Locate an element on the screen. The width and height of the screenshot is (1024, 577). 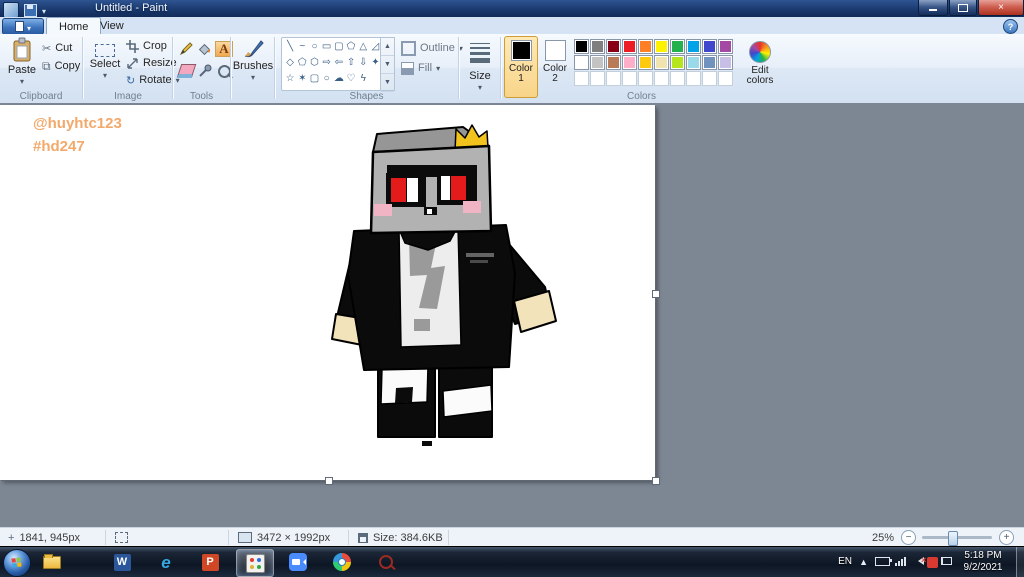
taskbar-clock: 5:18 PM 9/2/2021 is located at coordinates (983, 562).